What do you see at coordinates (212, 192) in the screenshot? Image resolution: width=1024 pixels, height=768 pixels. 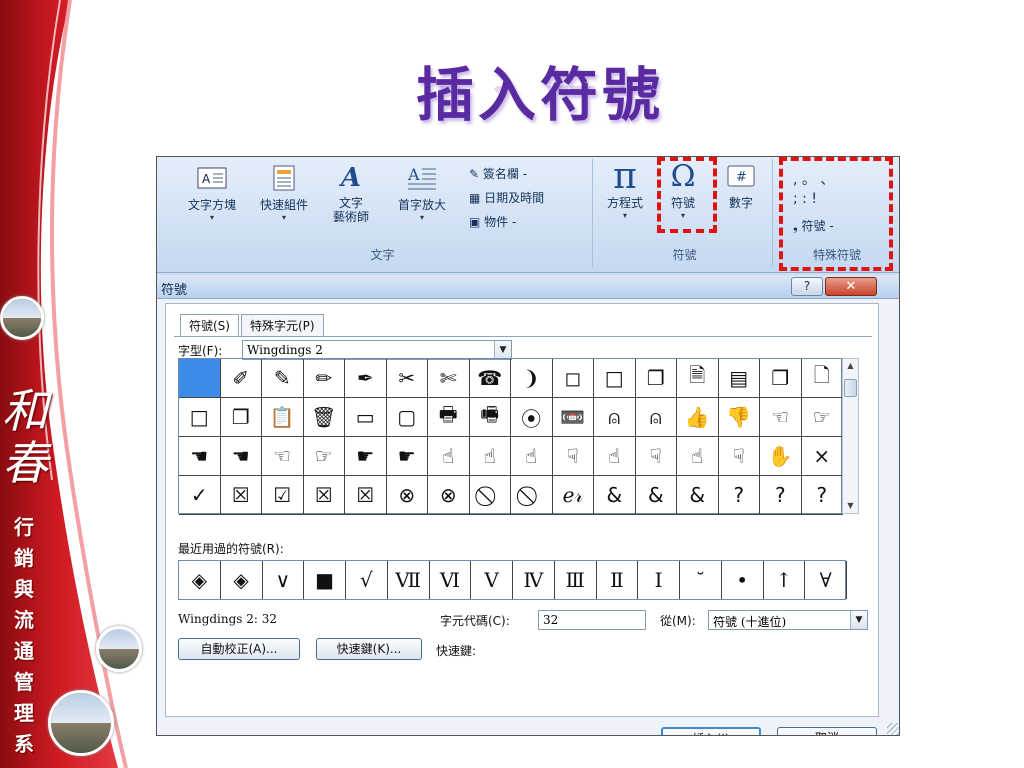 I see `text-box-button: A 文字方塊 ▾` at bounding box center [212, 192].